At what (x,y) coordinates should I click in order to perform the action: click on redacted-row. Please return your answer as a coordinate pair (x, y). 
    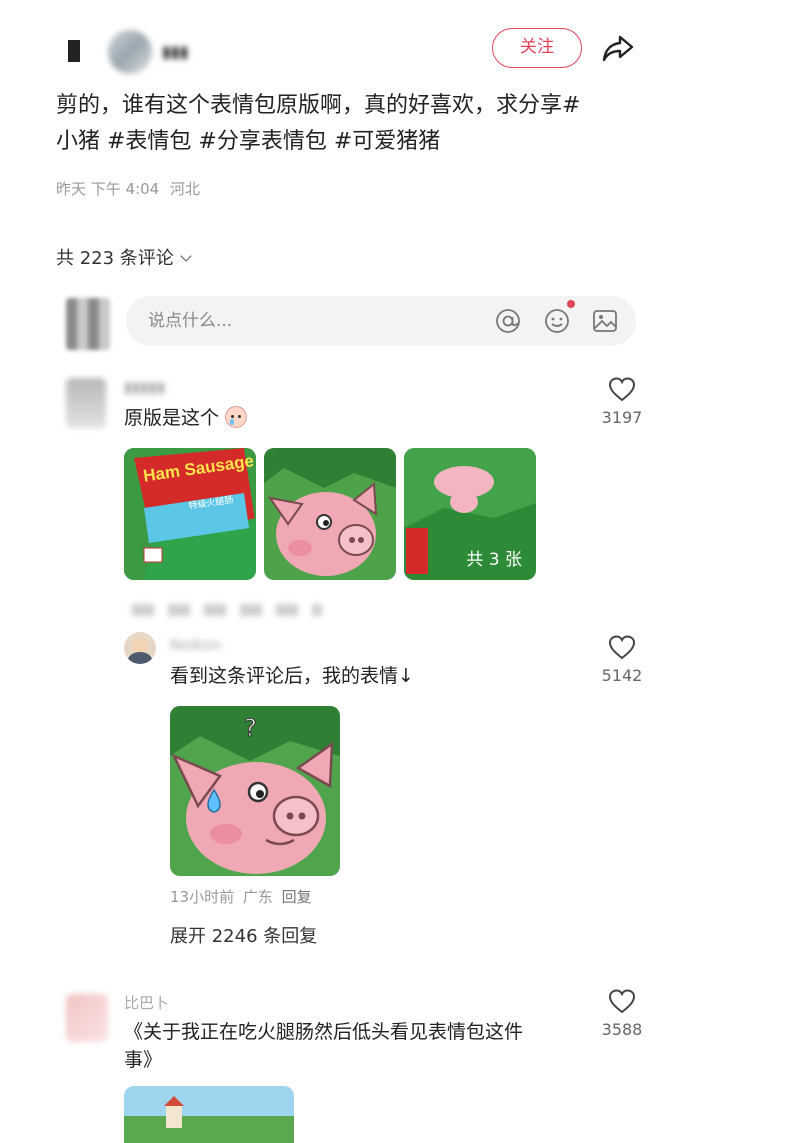
    Looking at the image, I should click on (227, 610).